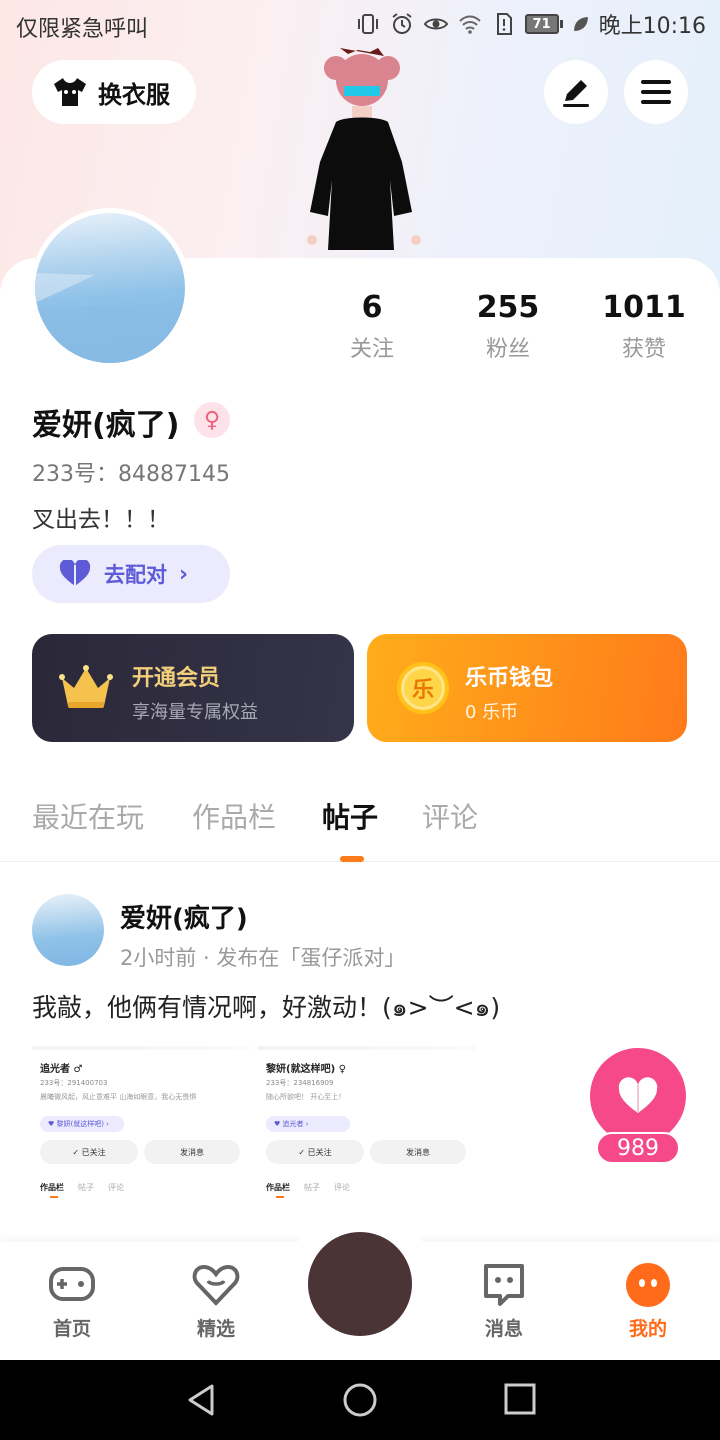 This screenshot has width=720, height=1440. Describe the element at coordinates (306, 1069) in the screenshot. I see `thumb-name: 黎妍(就这样吧) ♀` at that location.